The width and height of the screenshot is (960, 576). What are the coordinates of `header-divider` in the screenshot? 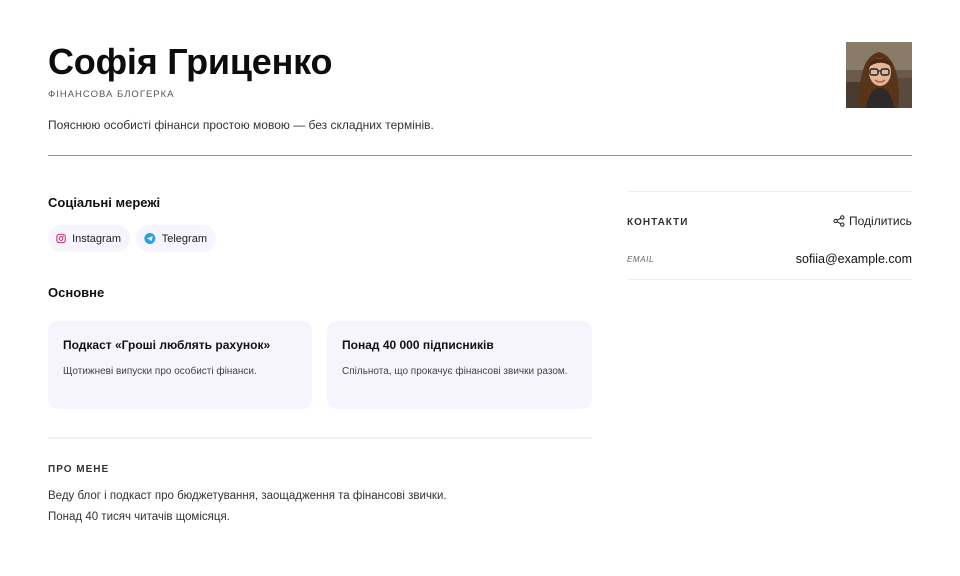 It's located at (480, 155).